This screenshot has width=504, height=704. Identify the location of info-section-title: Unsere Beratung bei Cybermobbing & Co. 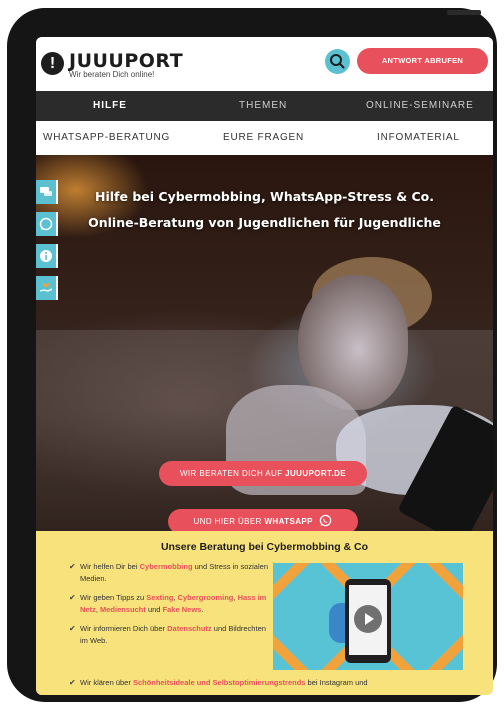
(264, 547).